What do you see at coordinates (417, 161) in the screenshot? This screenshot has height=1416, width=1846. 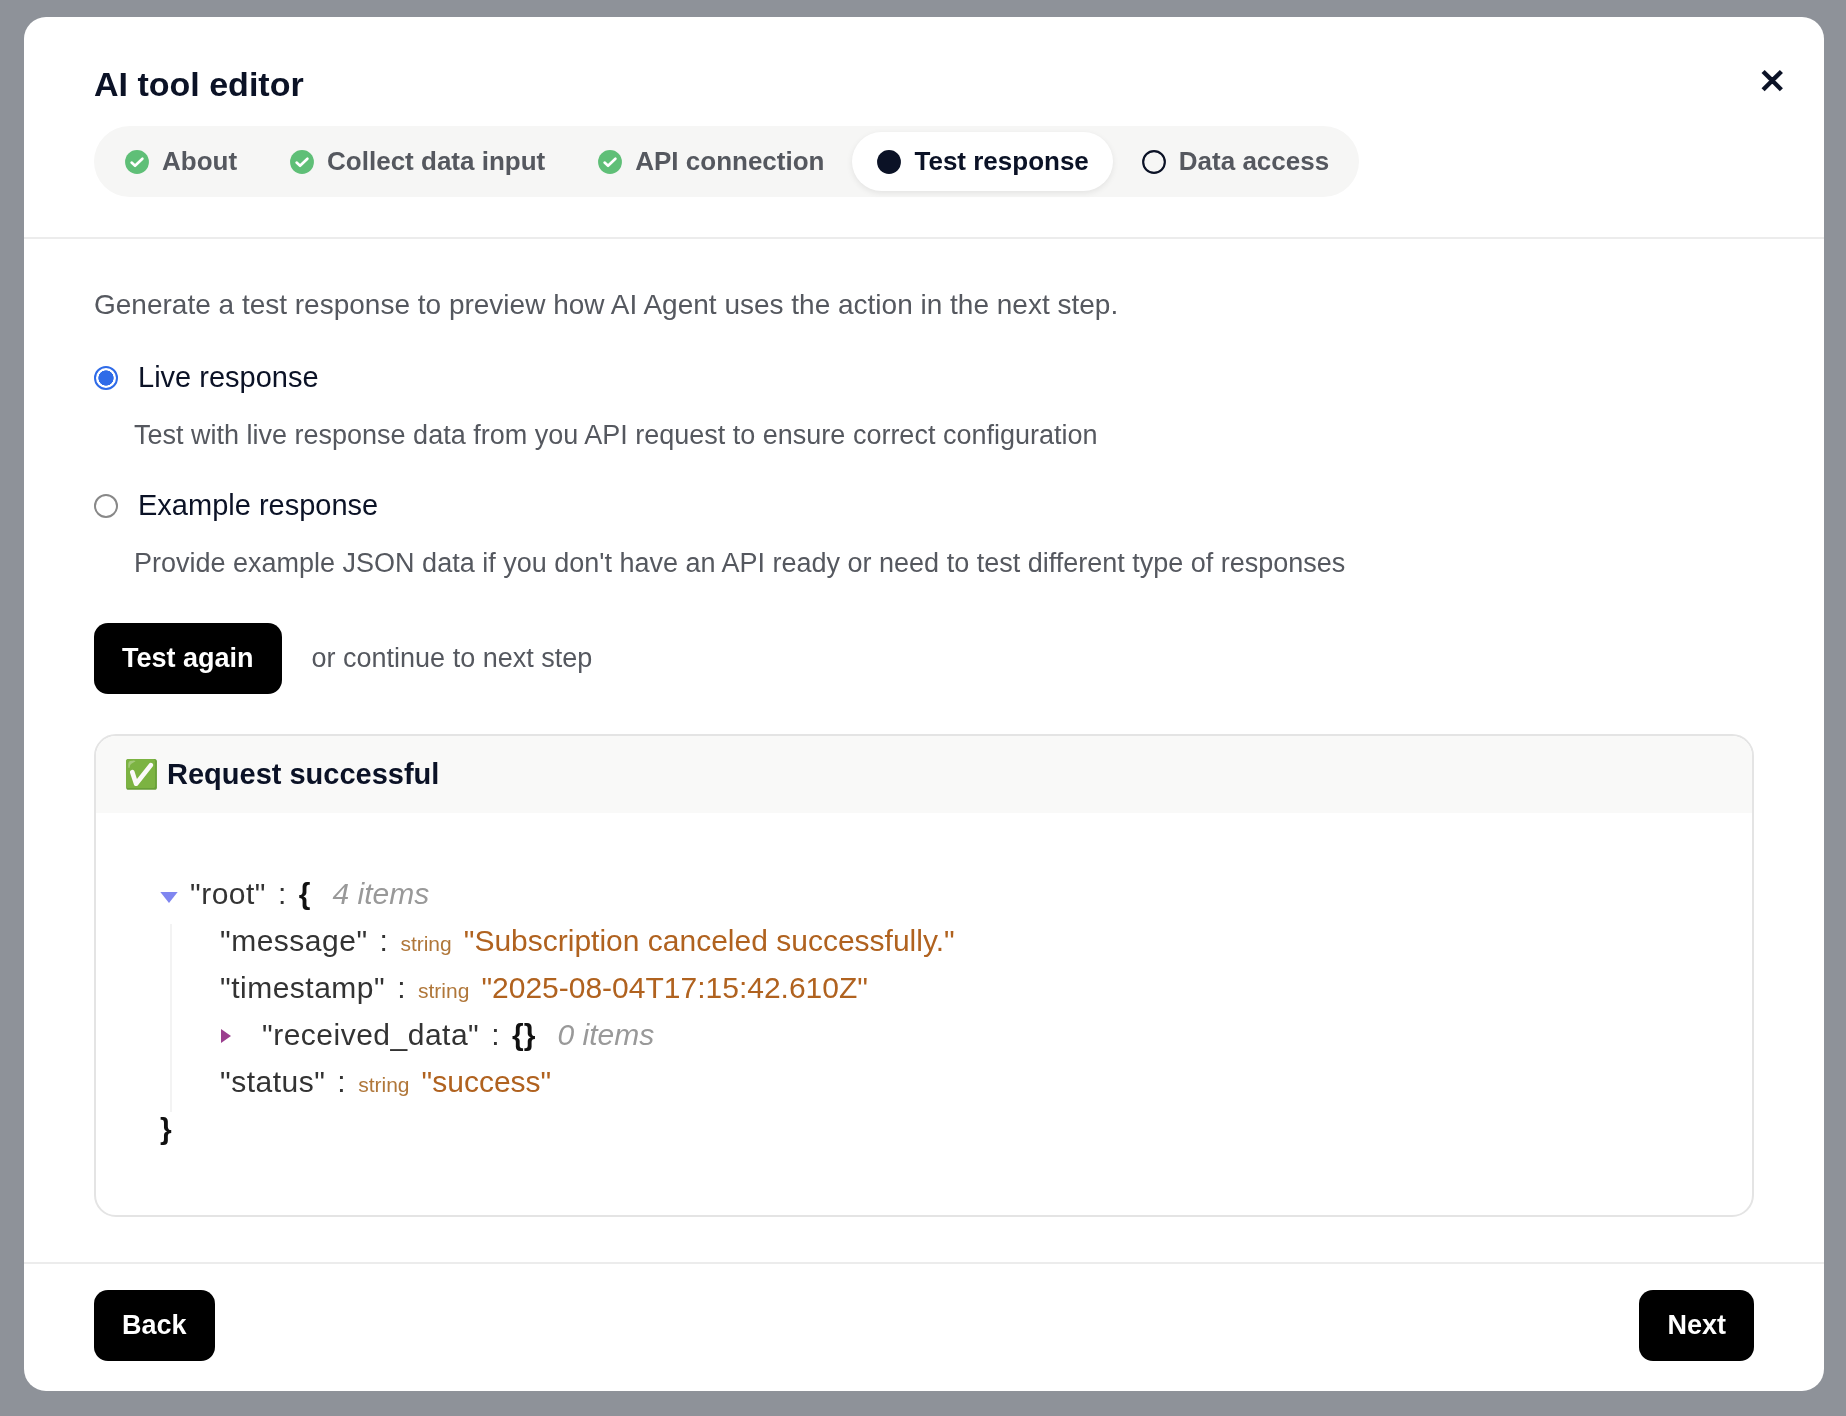 I see `step-tab: Collect data input` at bounding box center [417, 161].